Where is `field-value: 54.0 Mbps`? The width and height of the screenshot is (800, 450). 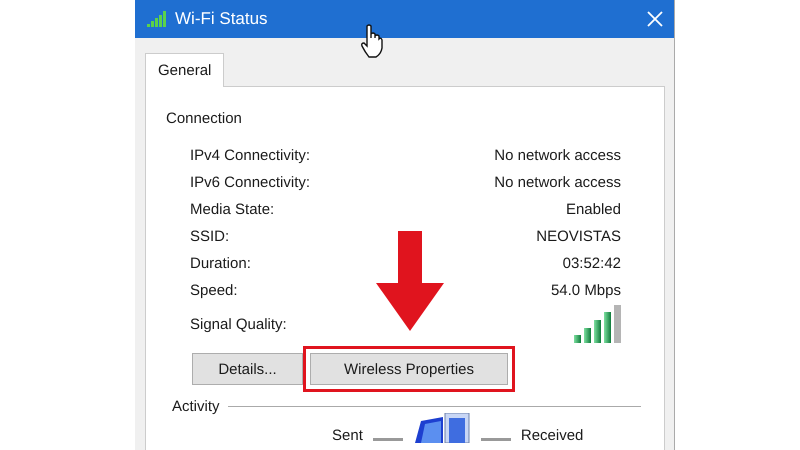 field-value: 54.0 Mbps is located at coordinates (585, 290).